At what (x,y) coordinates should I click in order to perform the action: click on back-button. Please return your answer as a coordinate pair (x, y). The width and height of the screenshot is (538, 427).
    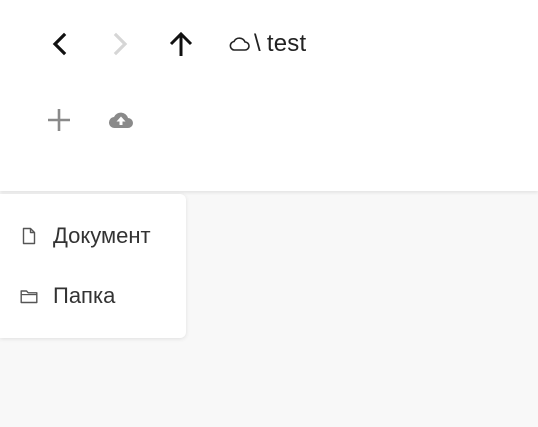
    Looking at the image, I should click on (60, 44).